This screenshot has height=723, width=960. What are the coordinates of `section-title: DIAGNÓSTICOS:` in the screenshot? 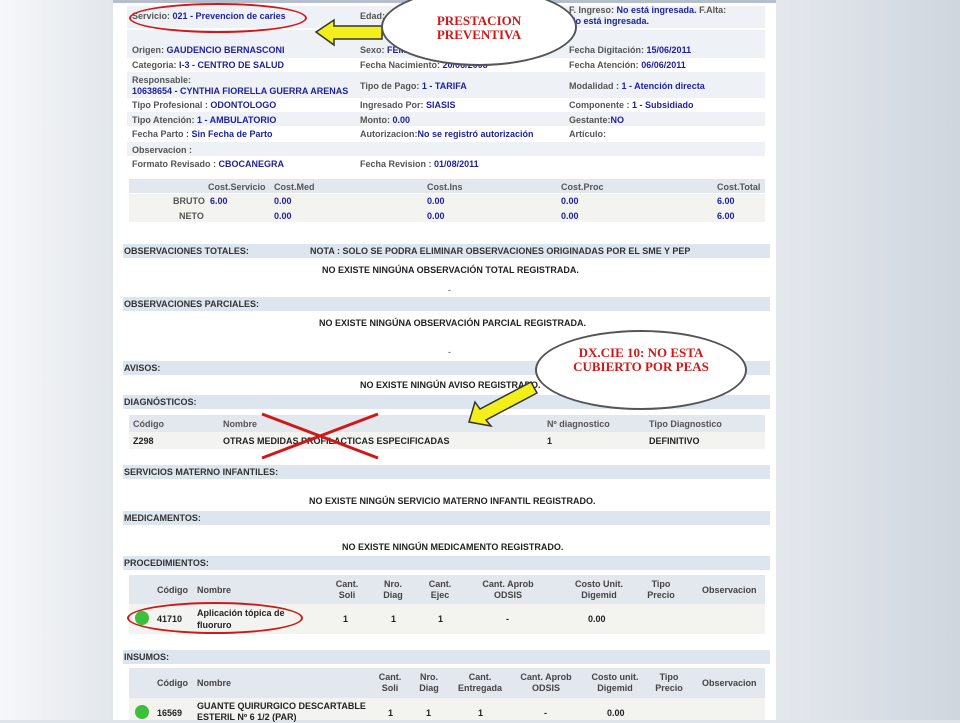 It's located at (160, 402).